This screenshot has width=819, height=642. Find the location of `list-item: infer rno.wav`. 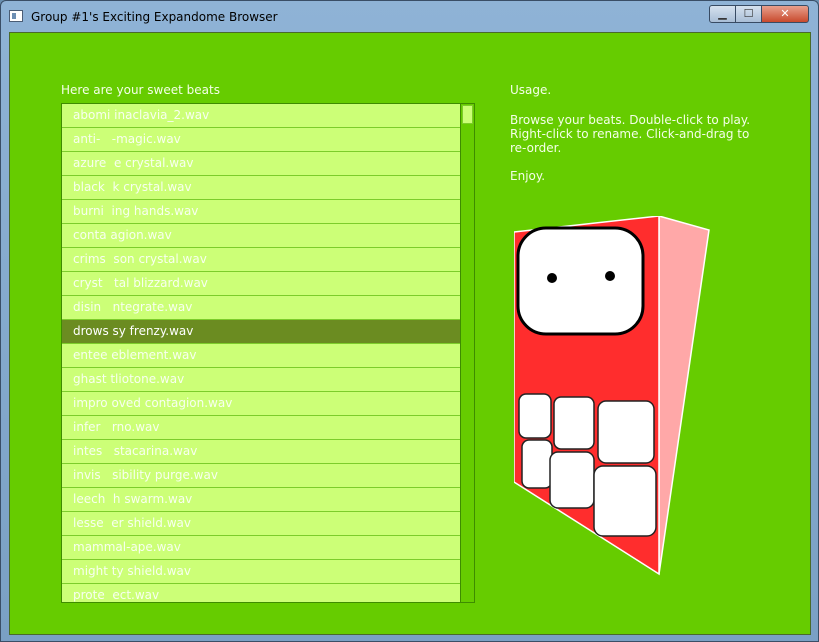

list-item: infer rno.wav is located at coordinates (261, 428).